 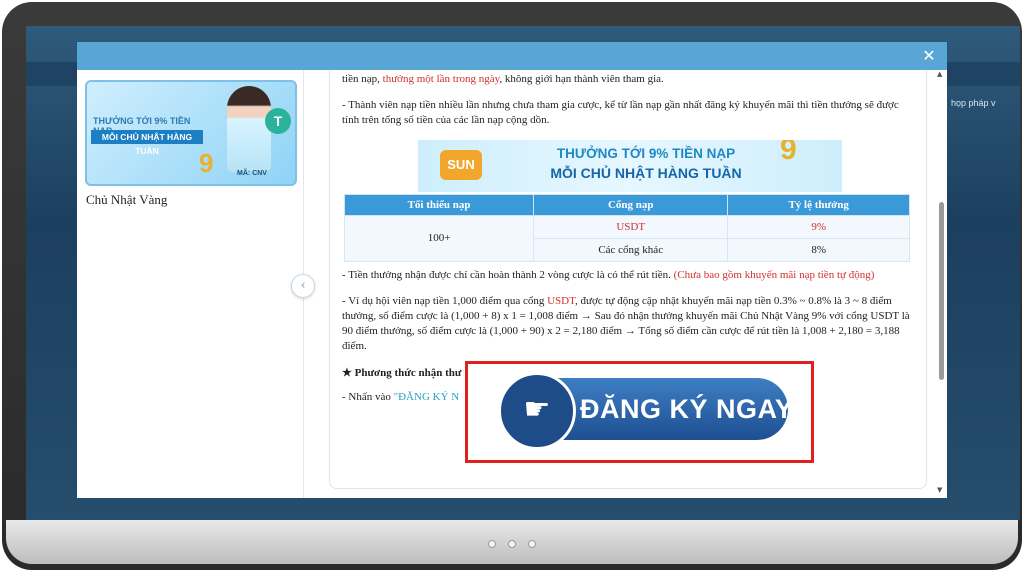 I want to click on register-link: "ĐĂNG KÝ N, so click(x=427, y=397).